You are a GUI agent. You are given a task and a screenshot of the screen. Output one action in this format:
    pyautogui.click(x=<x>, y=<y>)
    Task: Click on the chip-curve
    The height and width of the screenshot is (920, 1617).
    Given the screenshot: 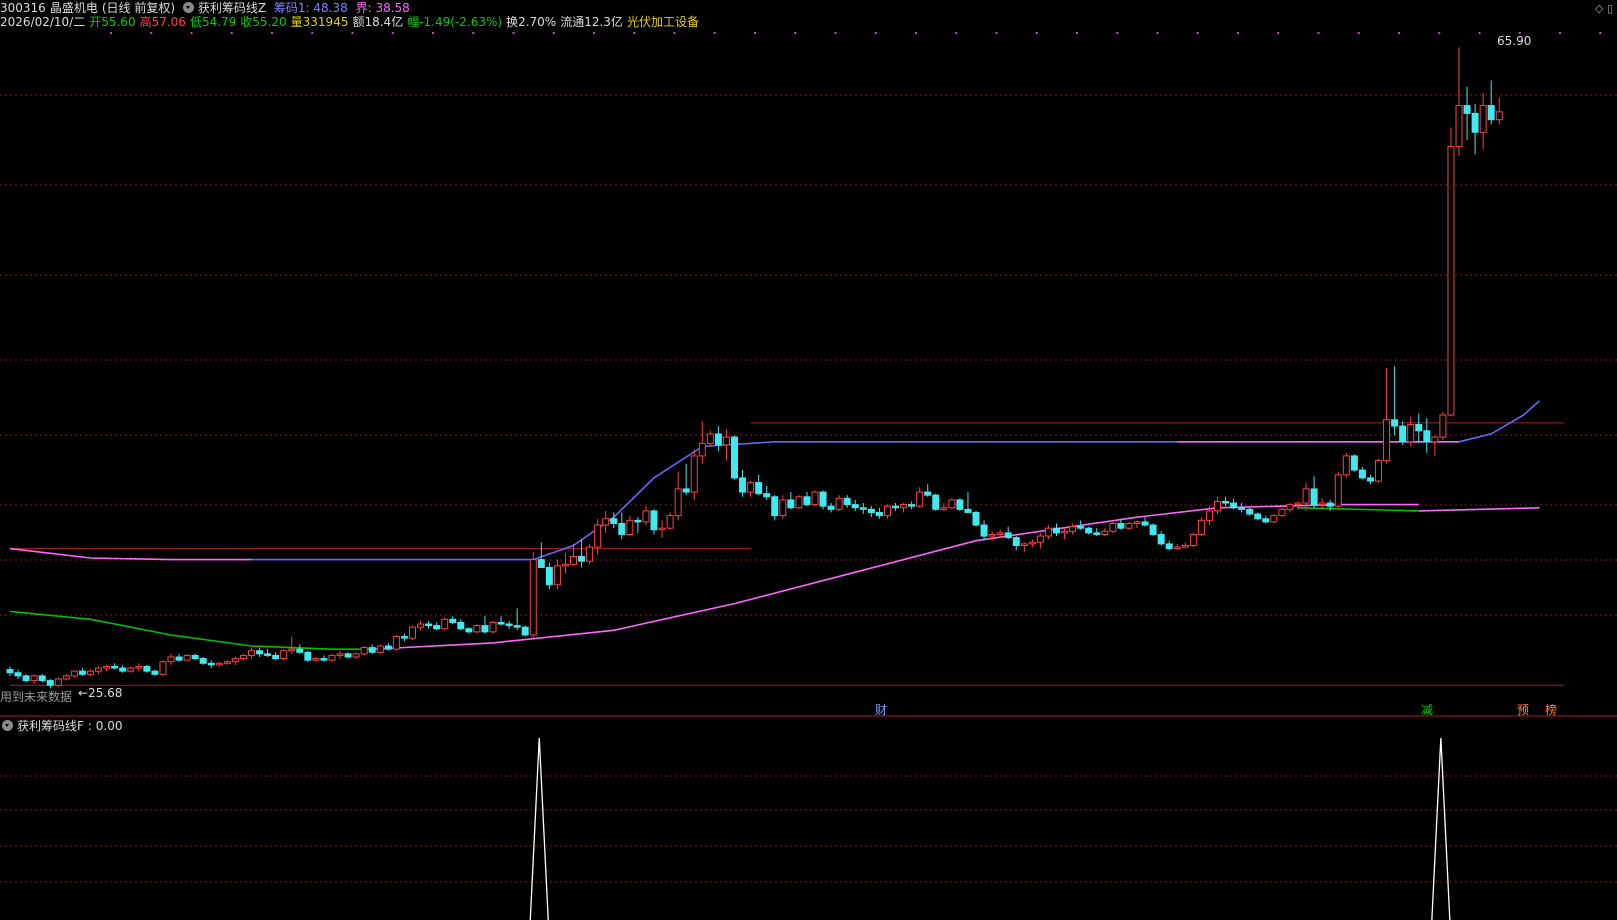 What is the action you would take?
    pyautogui.click(x=895, y=576)
    